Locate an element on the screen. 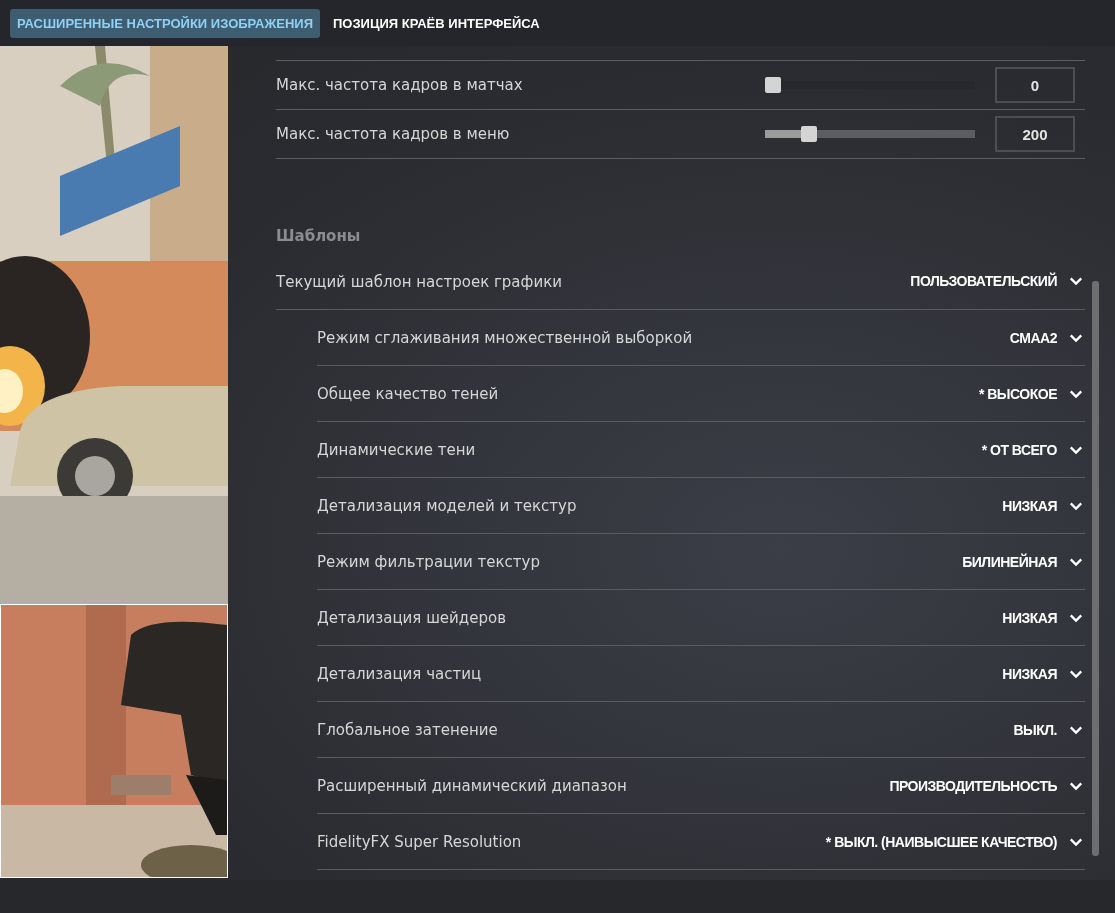 The image size is (1115, 913). setting-label: Глобальное затенение is located at coordinates (408, 729).